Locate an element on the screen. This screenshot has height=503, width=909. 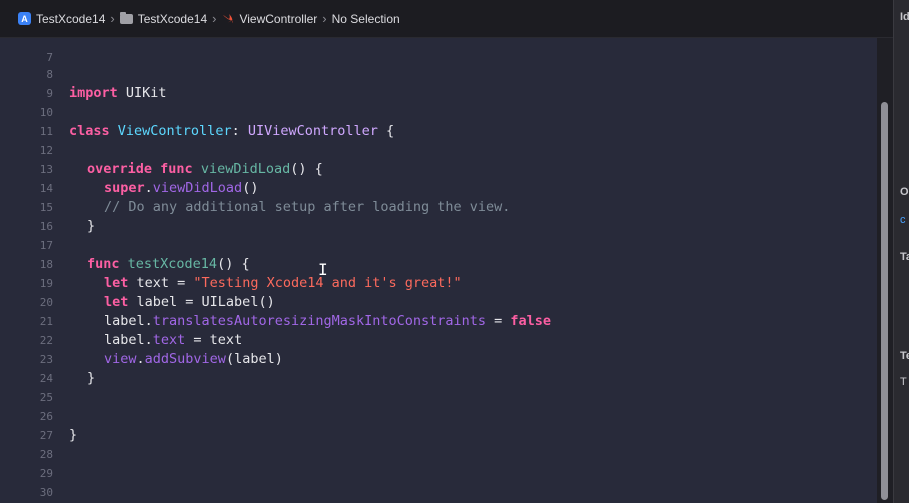
code-line: 28 is located at coordinates (26, 443).